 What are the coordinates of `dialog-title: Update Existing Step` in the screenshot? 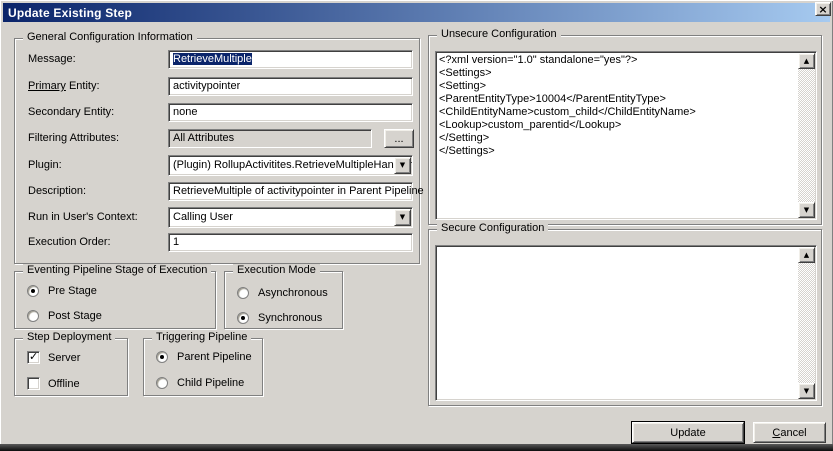 It's located at (70, 12).